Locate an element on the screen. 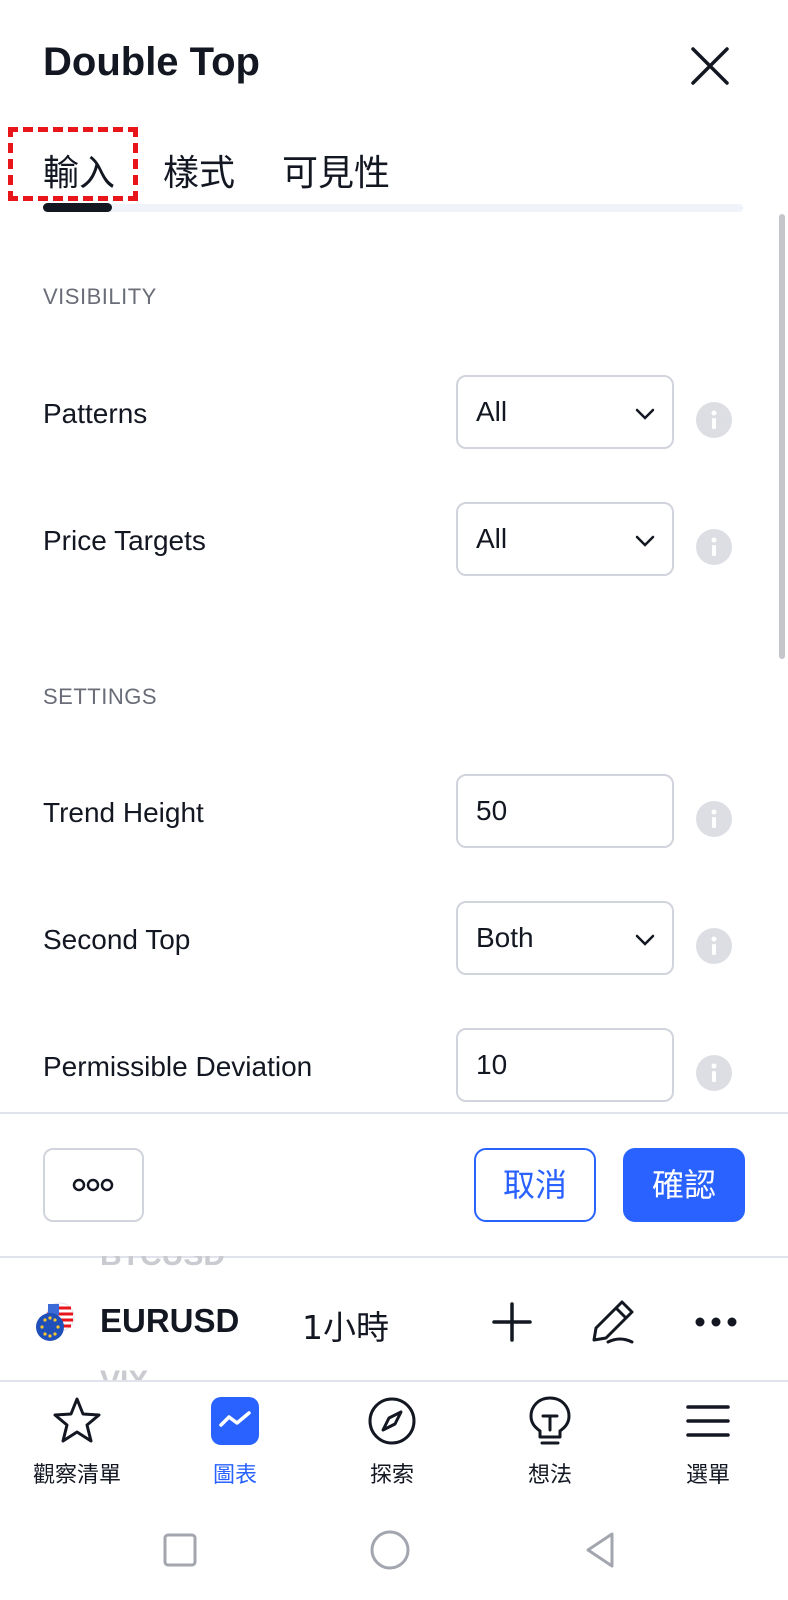  star-icon is located at coordinates (77, 1420).